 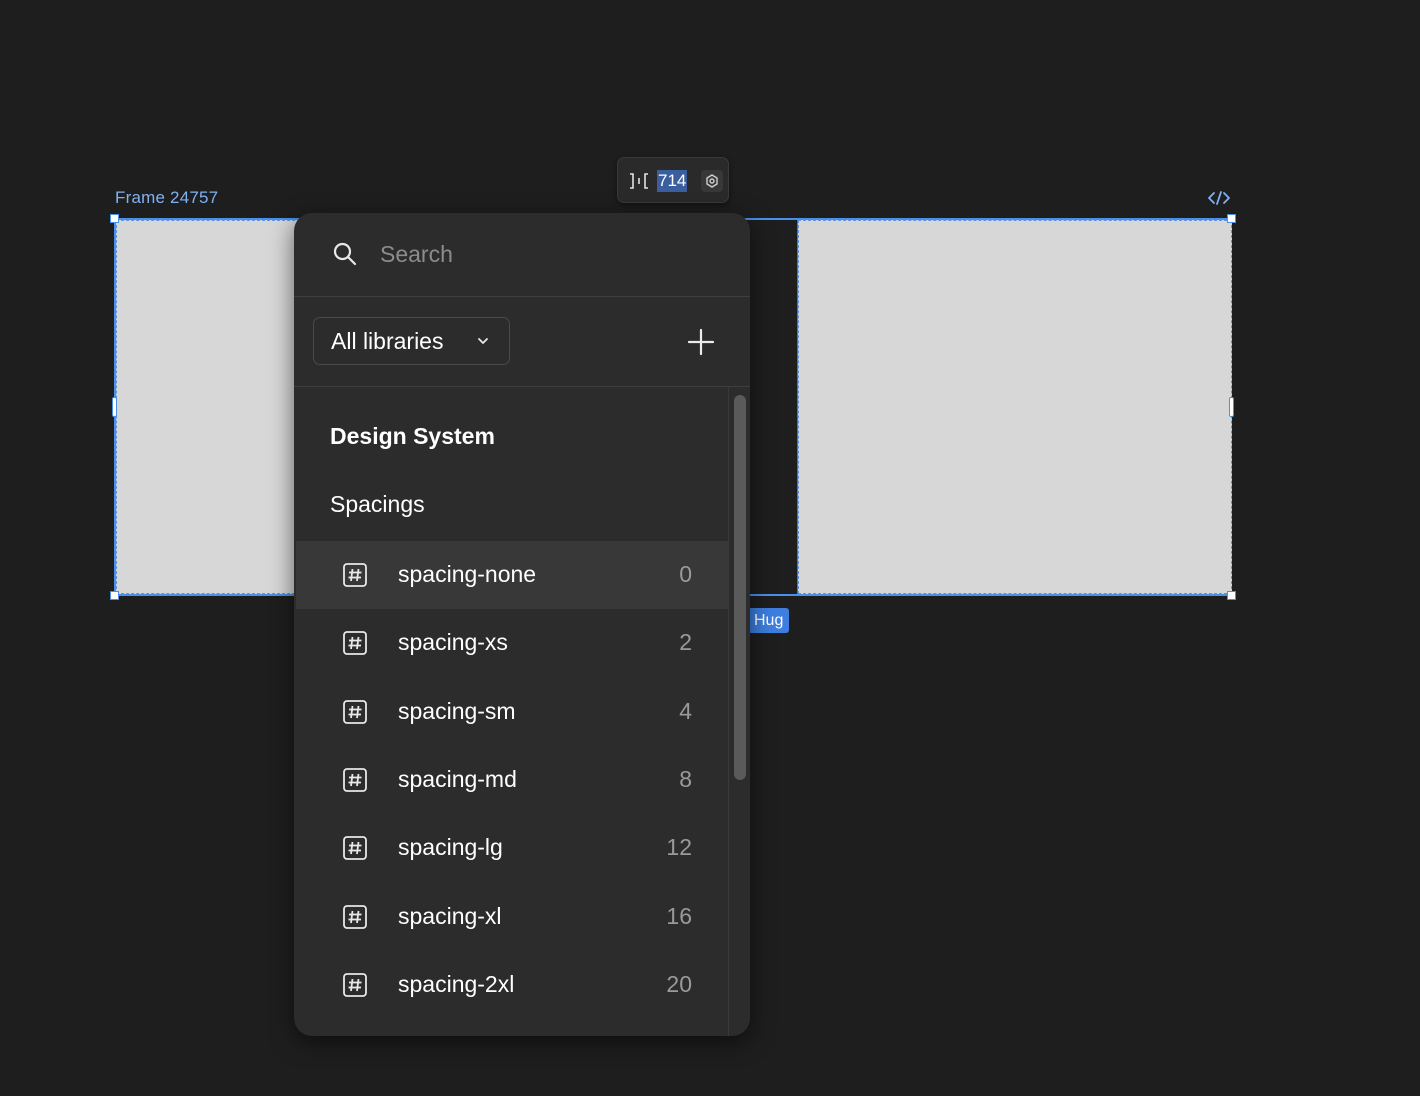 I want to click on gap-value-pill: 714, so click(x=673, y=180).